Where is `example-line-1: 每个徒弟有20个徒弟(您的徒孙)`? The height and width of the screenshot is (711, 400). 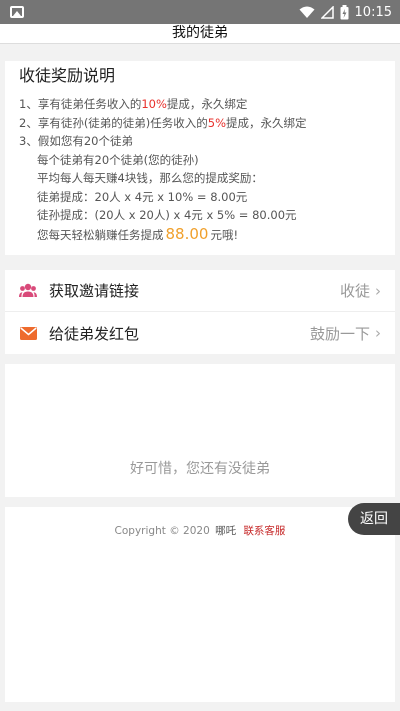 example-line-1: 每个徒弟有20个徒弟(您的徒孙) is located at coordinates (118, 159).